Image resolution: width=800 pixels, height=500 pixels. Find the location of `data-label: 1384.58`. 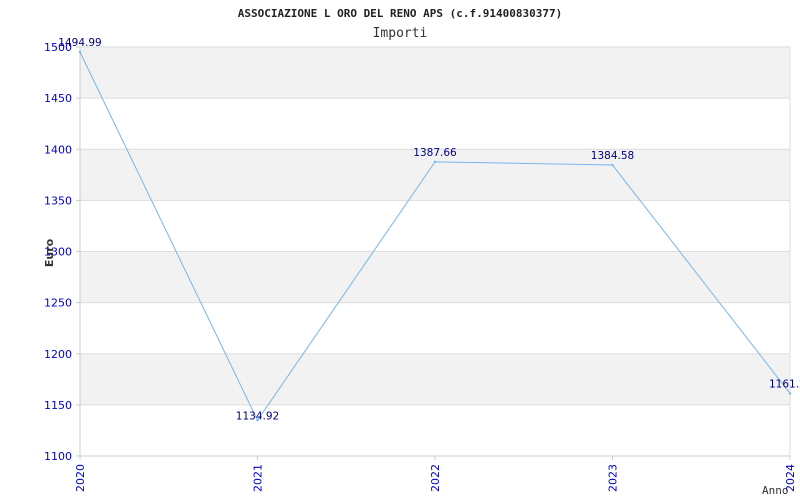

data-label: 1384.58 is located at coordinates (612, 156).